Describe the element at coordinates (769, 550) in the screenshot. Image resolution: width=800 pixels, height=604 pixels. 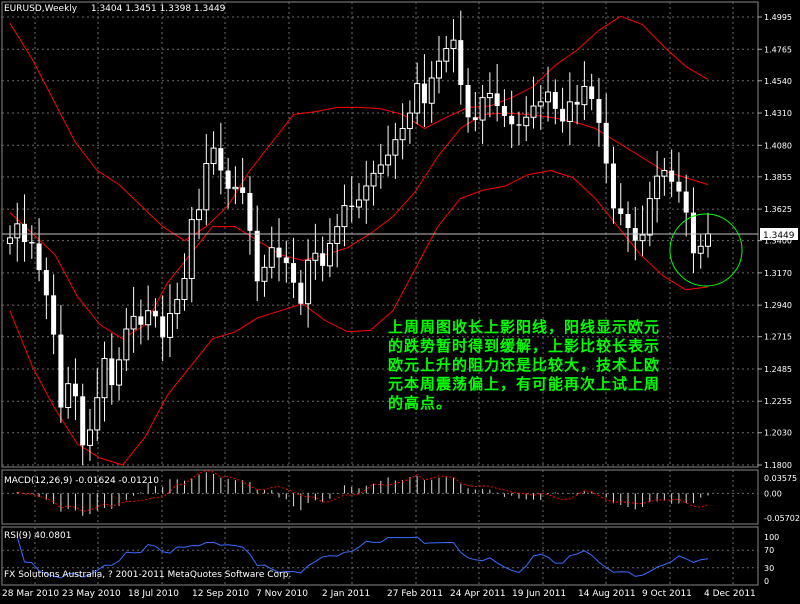
I see `rsi-tick-label: 70` at that location.